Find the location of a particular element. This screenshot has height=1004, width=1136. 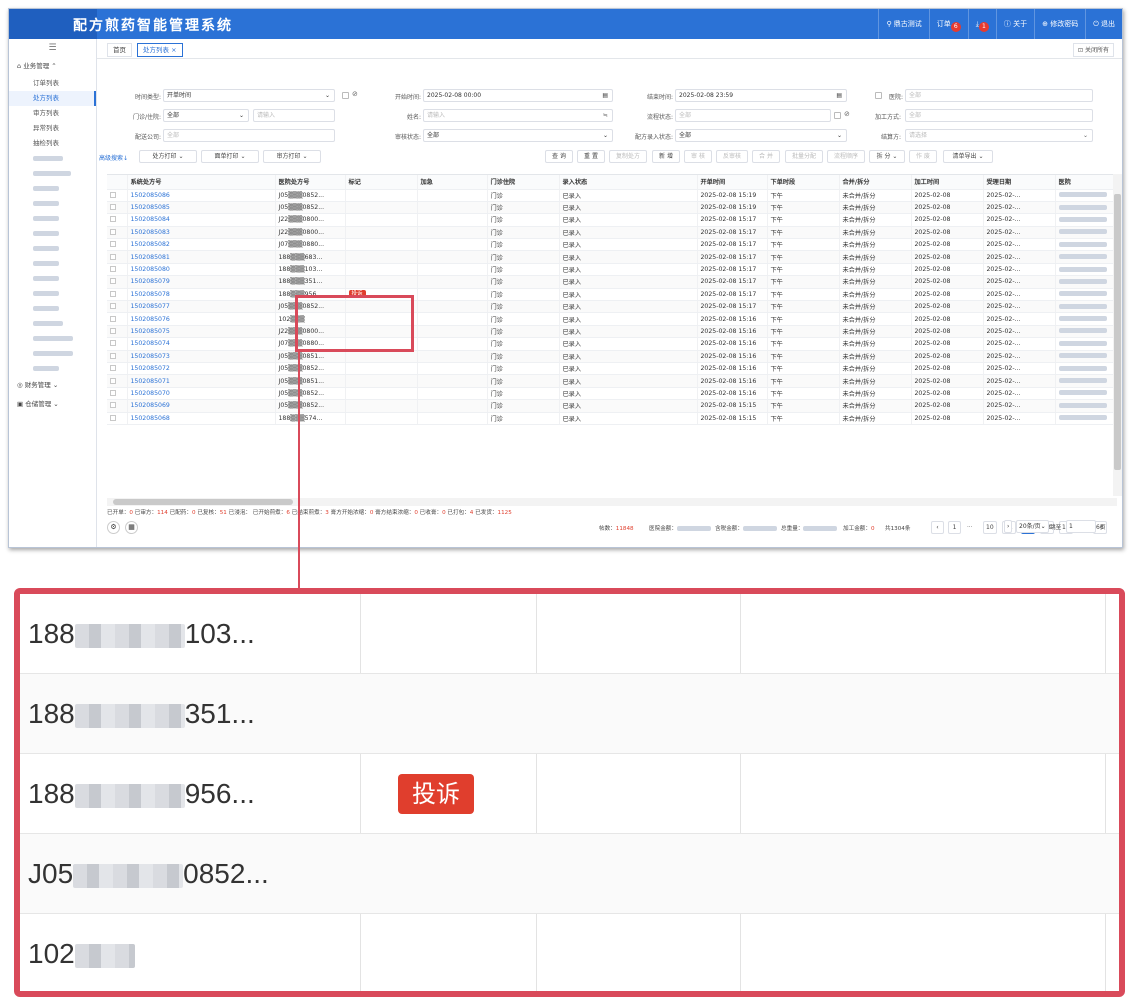

flow-order-button: 流程顺序 is located at coordinates (846, 156).